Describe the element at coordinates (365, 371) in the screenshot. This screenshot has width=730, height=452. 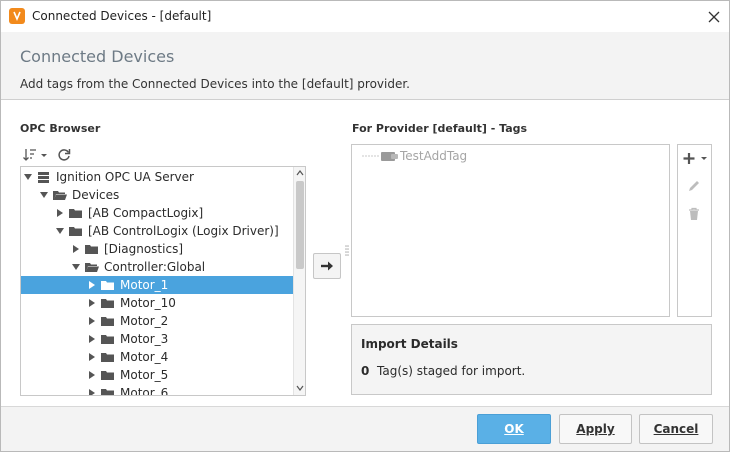
I see `staged-count: 0` at that location.